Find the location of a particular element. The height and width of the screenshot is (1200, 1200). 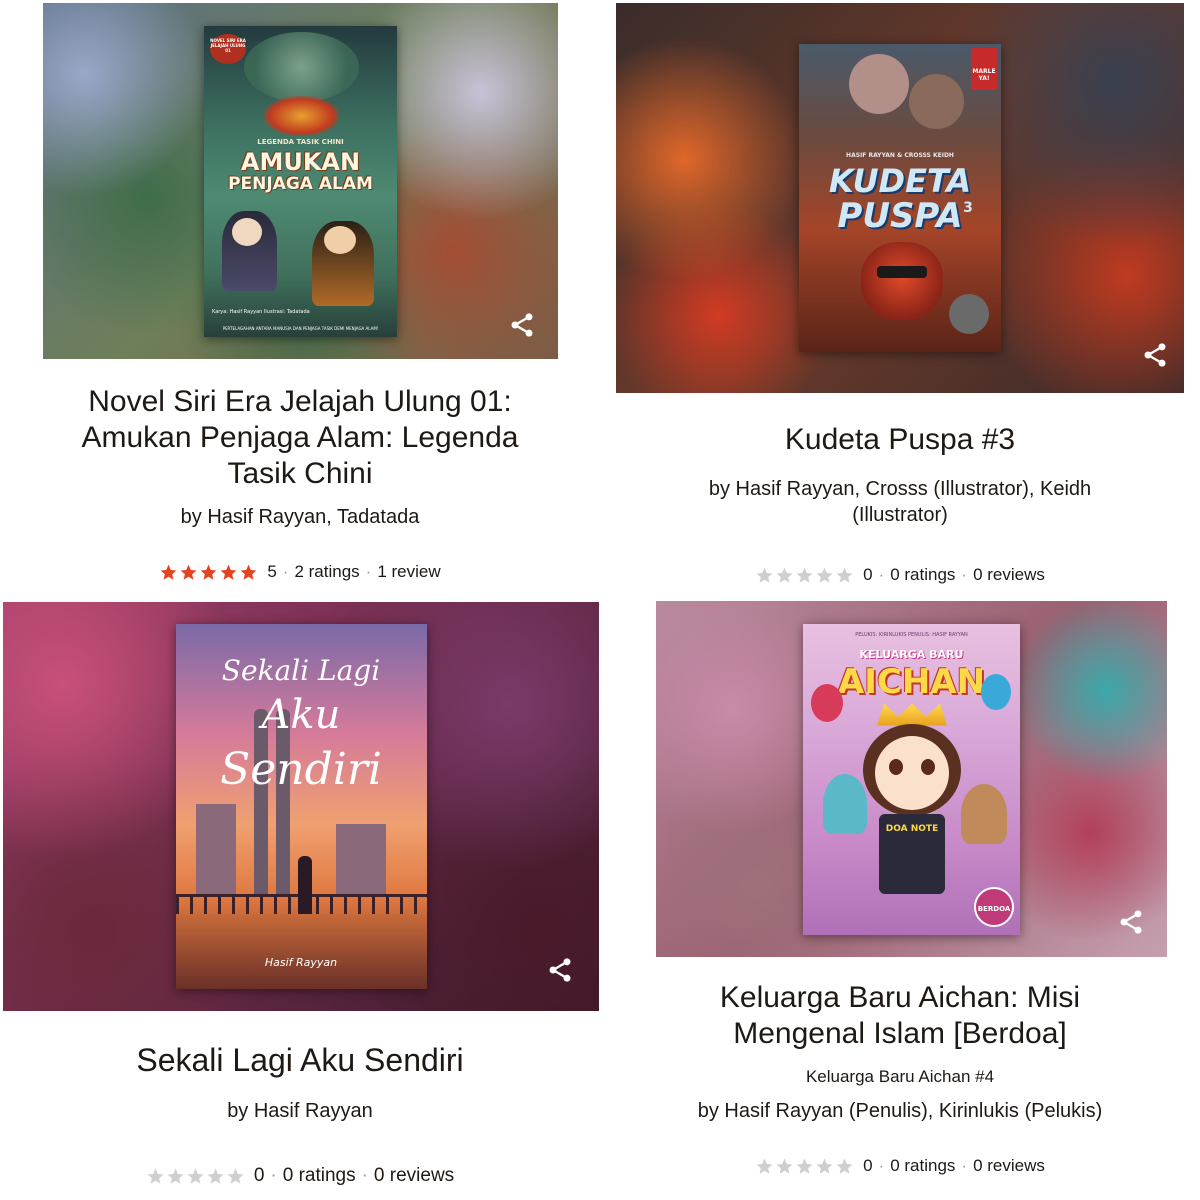

reviews-count: 1 review is located at coordinates (408, 572).